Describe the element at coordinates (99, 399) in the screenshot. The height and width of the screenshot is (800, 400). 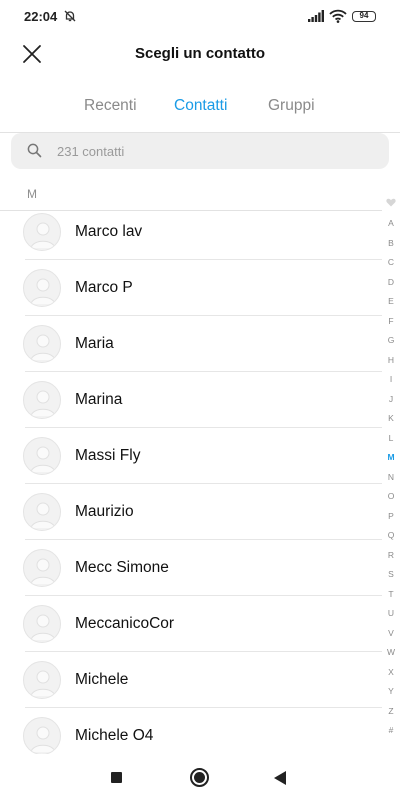
I see `contact-name: Marina` at that location.